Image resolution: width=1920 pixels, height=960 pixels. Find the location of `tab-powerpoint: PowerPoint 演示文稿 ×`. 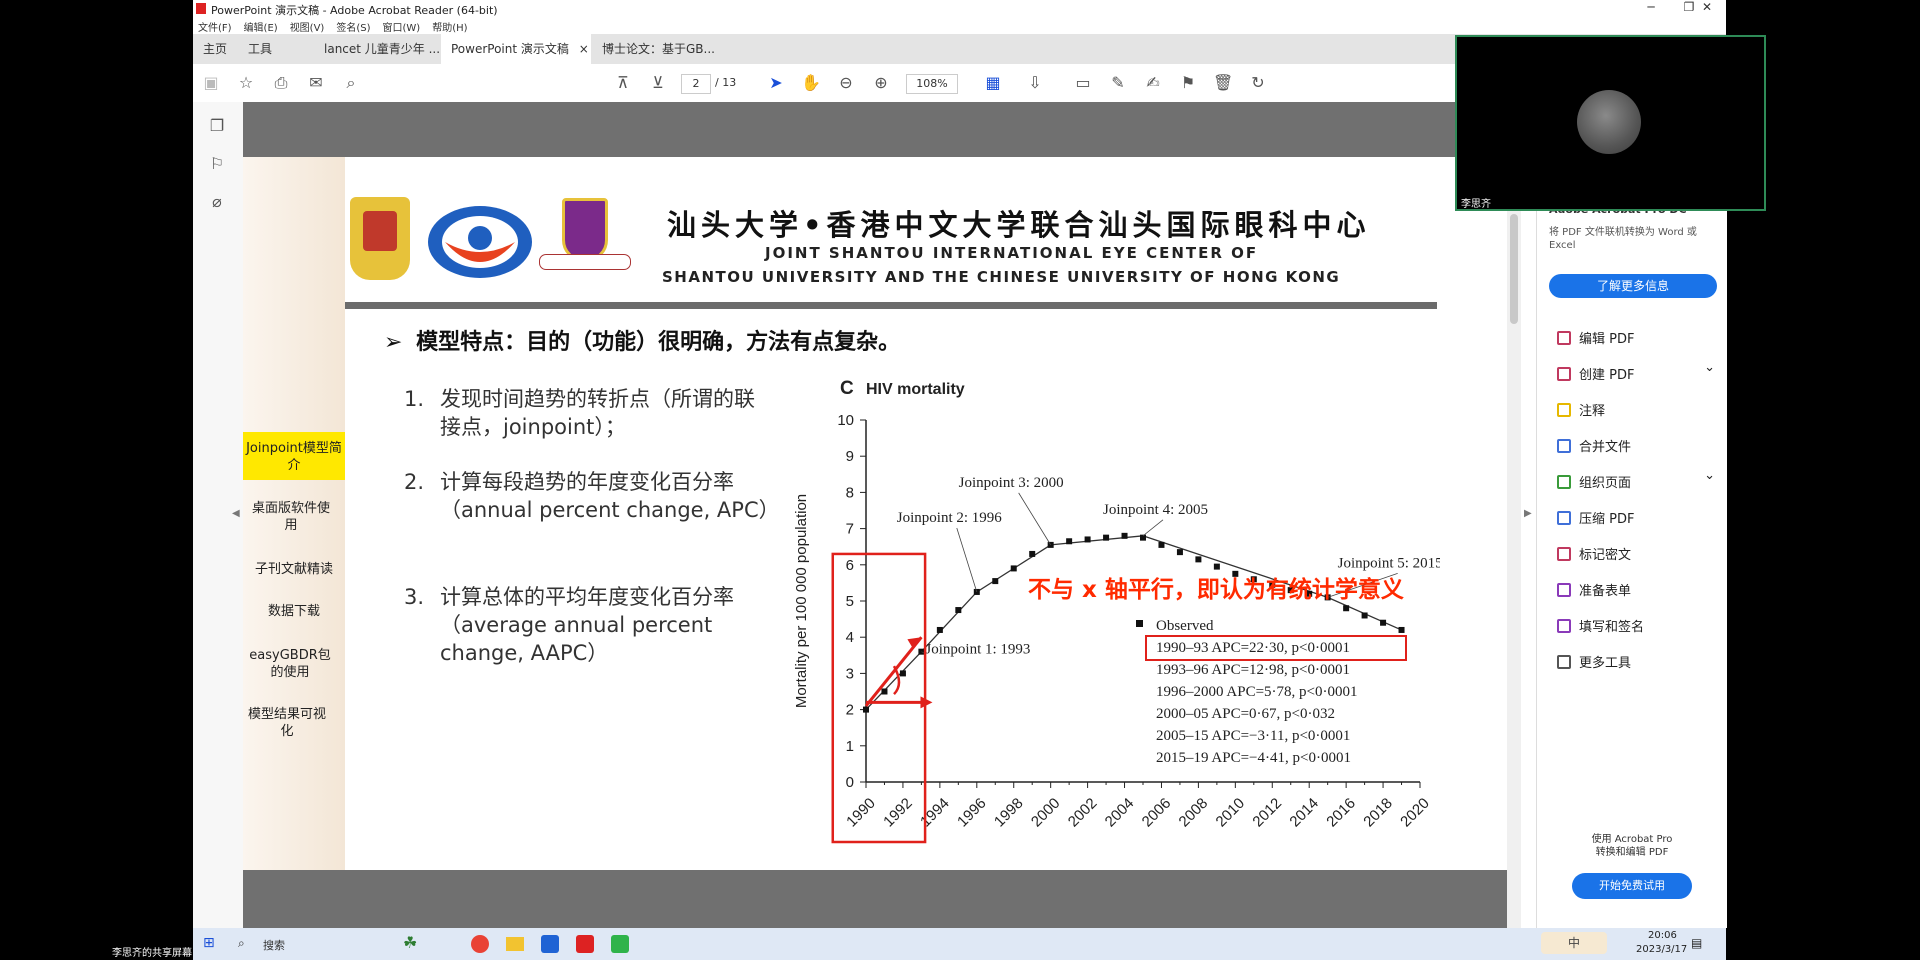

tab-powerpoint: PowerPoint 演示文稿 × is located at coordinates (516, 49).